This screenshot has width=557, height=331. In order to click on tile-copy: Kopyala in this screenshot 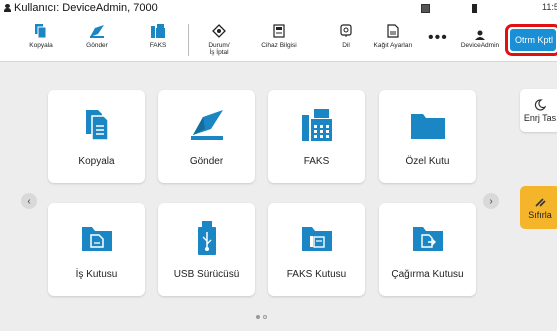, I will do `click(96, 136)`.